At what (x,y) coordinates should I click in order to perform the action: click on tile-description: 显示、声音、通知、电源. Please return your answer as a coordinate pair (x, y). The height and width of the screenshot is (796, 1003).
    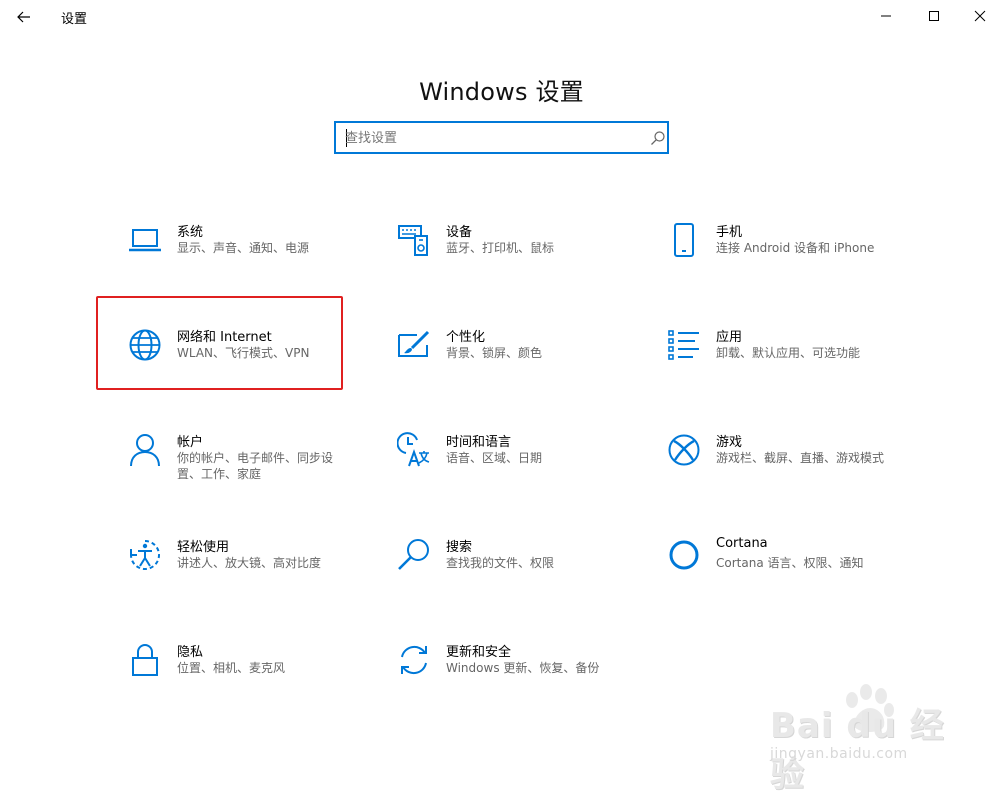
    Looking at the image, I should click on (243, 248).